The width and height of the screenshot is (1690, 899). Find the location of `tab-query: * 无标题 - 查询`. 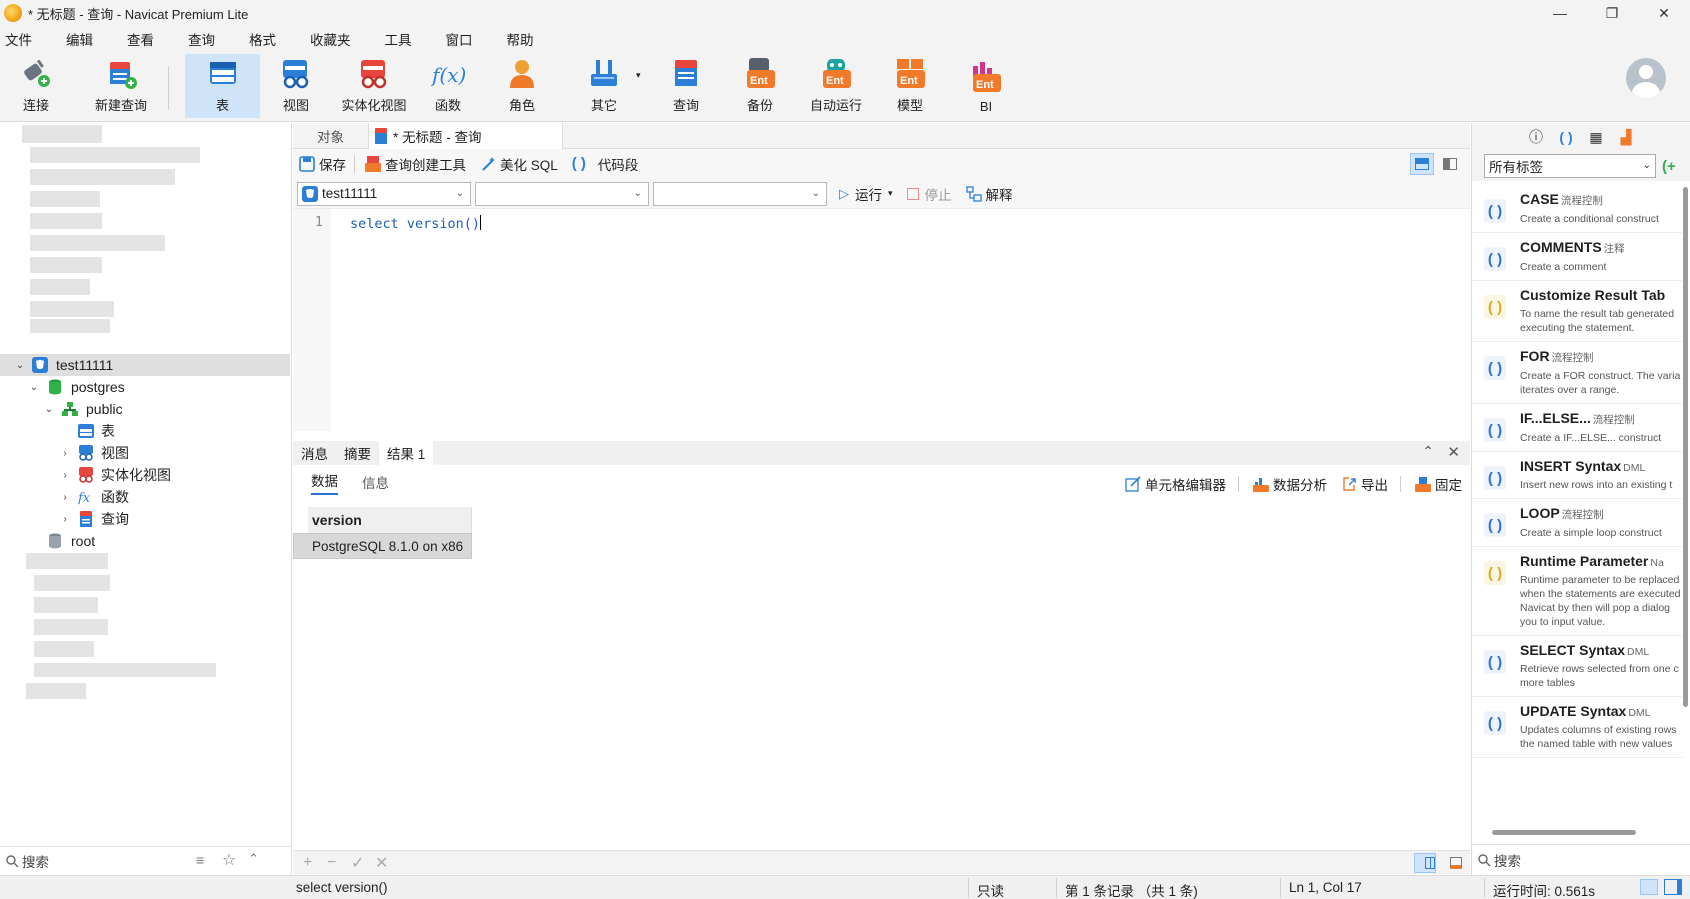

tab-query: * 无标题 - 查询 is located at coordinates (465, 136).